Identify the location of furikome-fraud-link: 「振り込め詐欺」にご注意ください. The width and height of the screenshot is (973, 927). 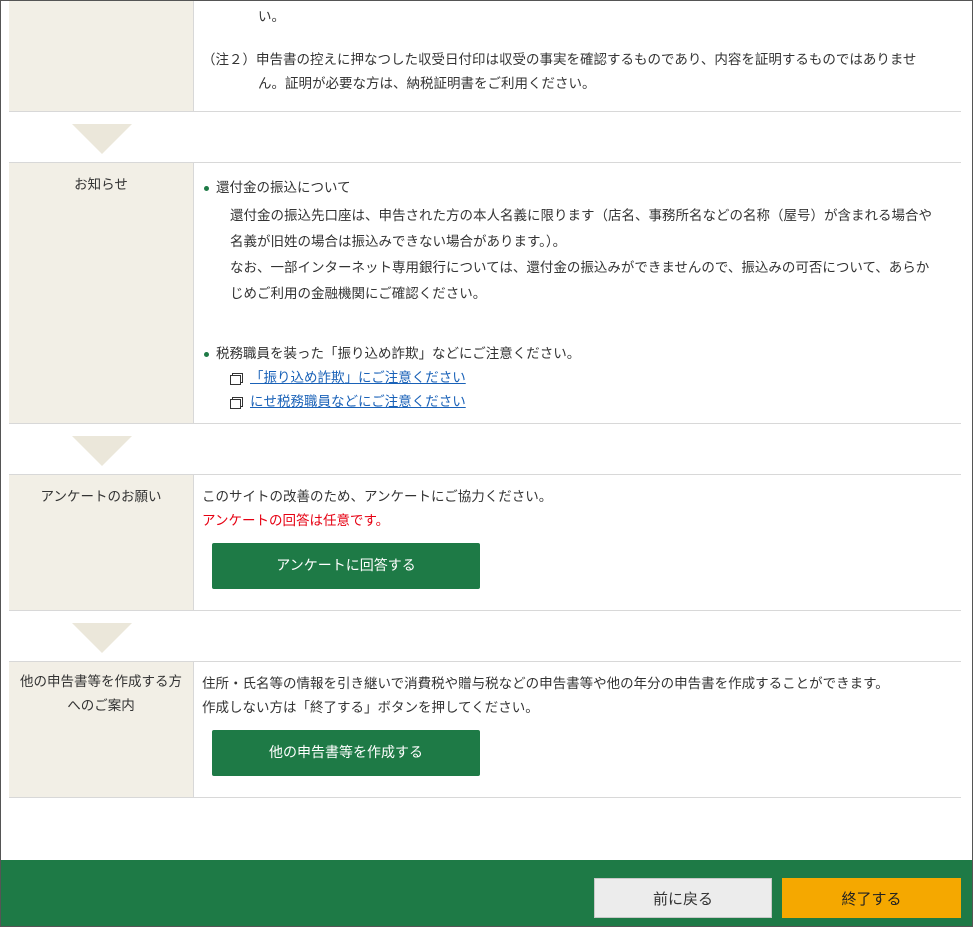
(358, 378).